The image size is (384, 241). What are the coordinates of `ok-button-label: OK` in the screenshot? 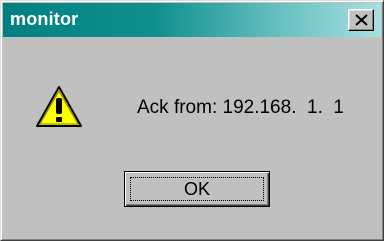 It's located at (196, 189).